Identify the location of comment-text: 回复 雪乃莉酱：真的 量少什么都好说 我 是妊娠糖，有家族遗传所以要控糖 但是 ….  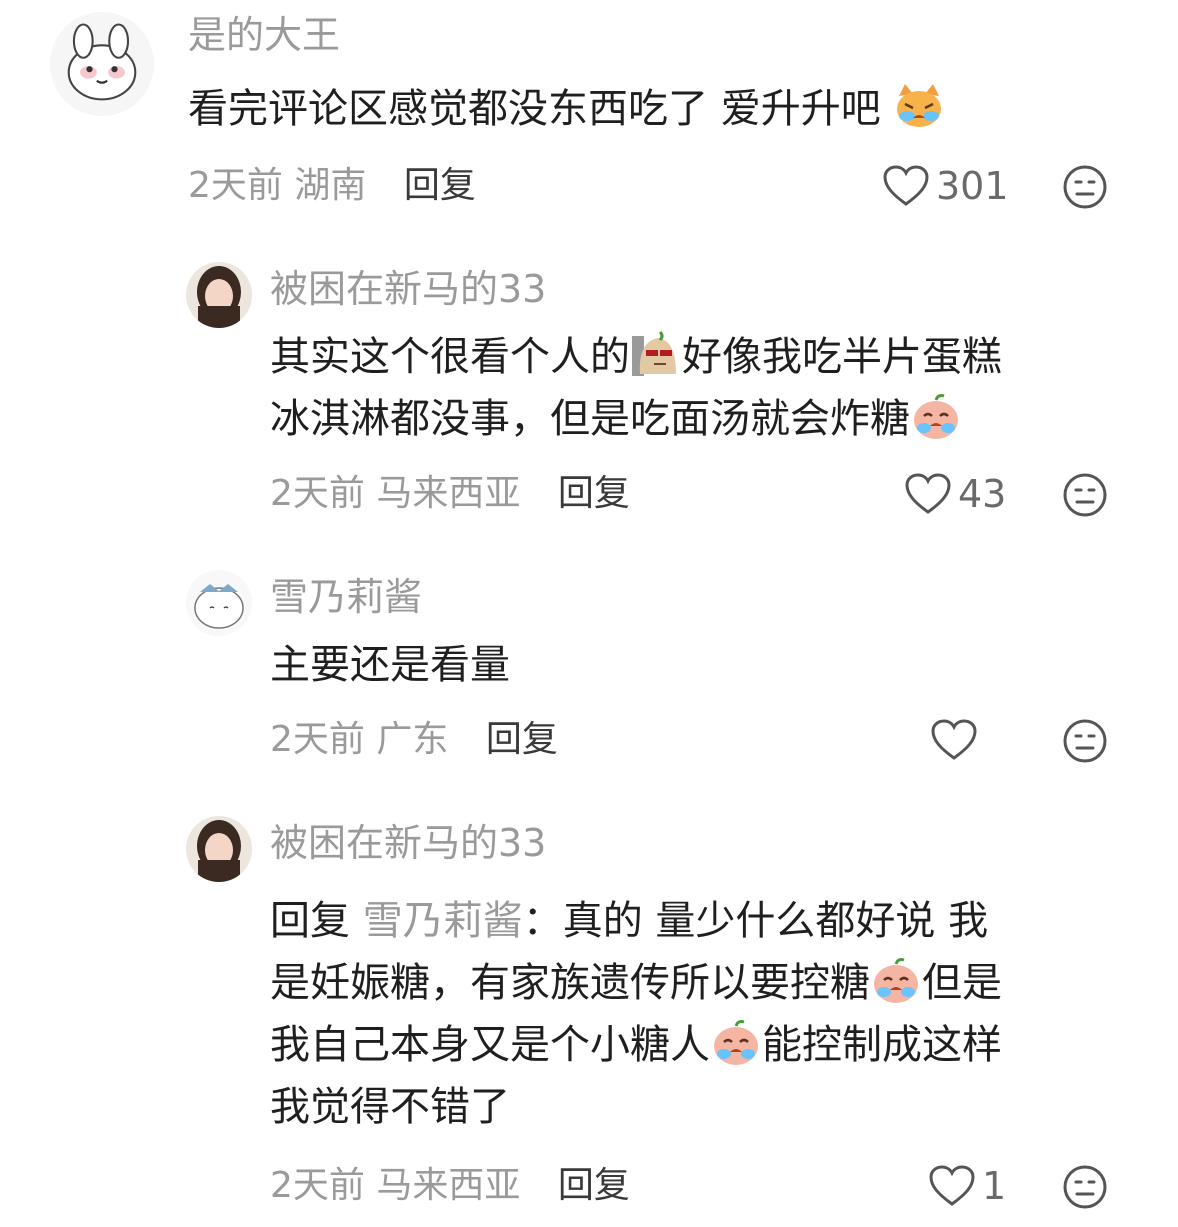
(636, 1014).